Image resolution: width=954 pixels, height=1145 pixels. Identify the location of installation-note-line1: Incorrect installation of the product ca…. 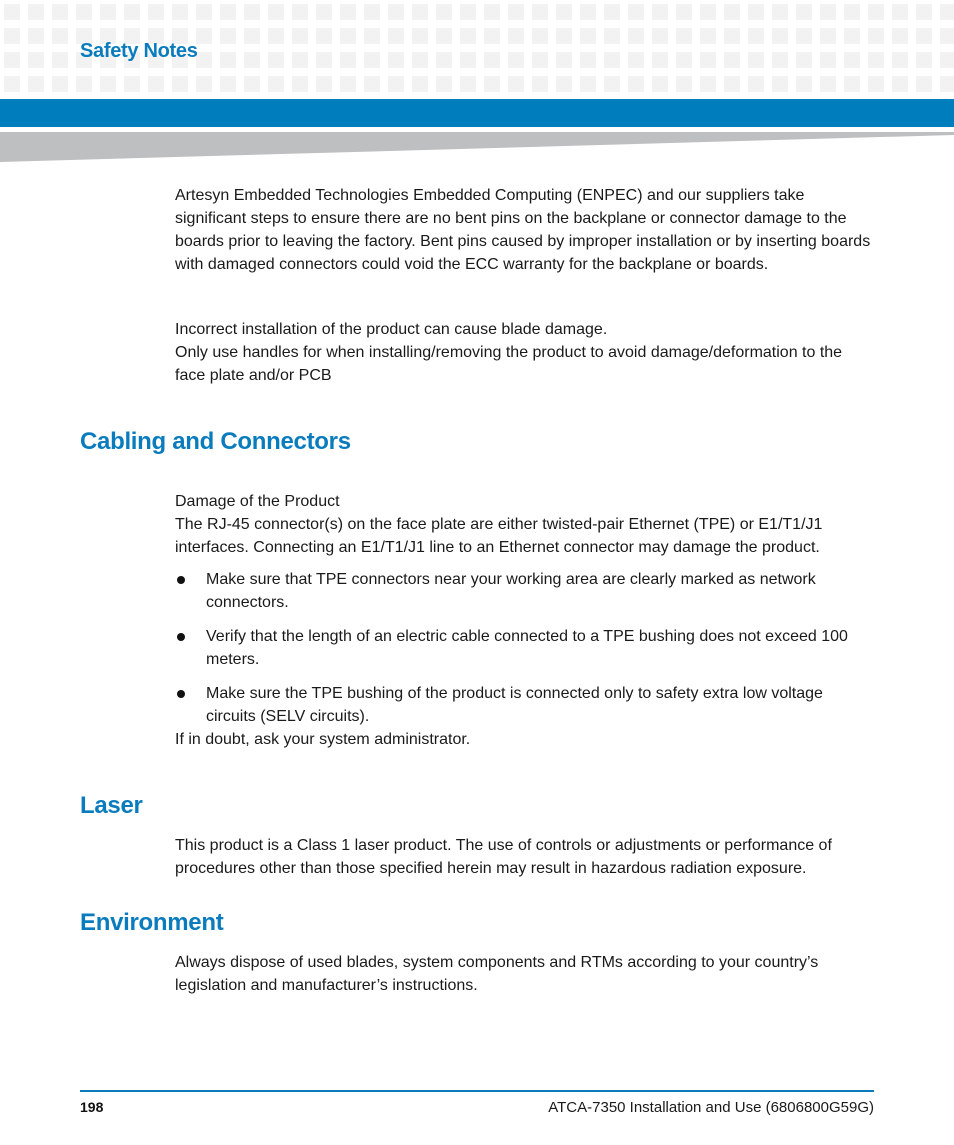
(391, 329).